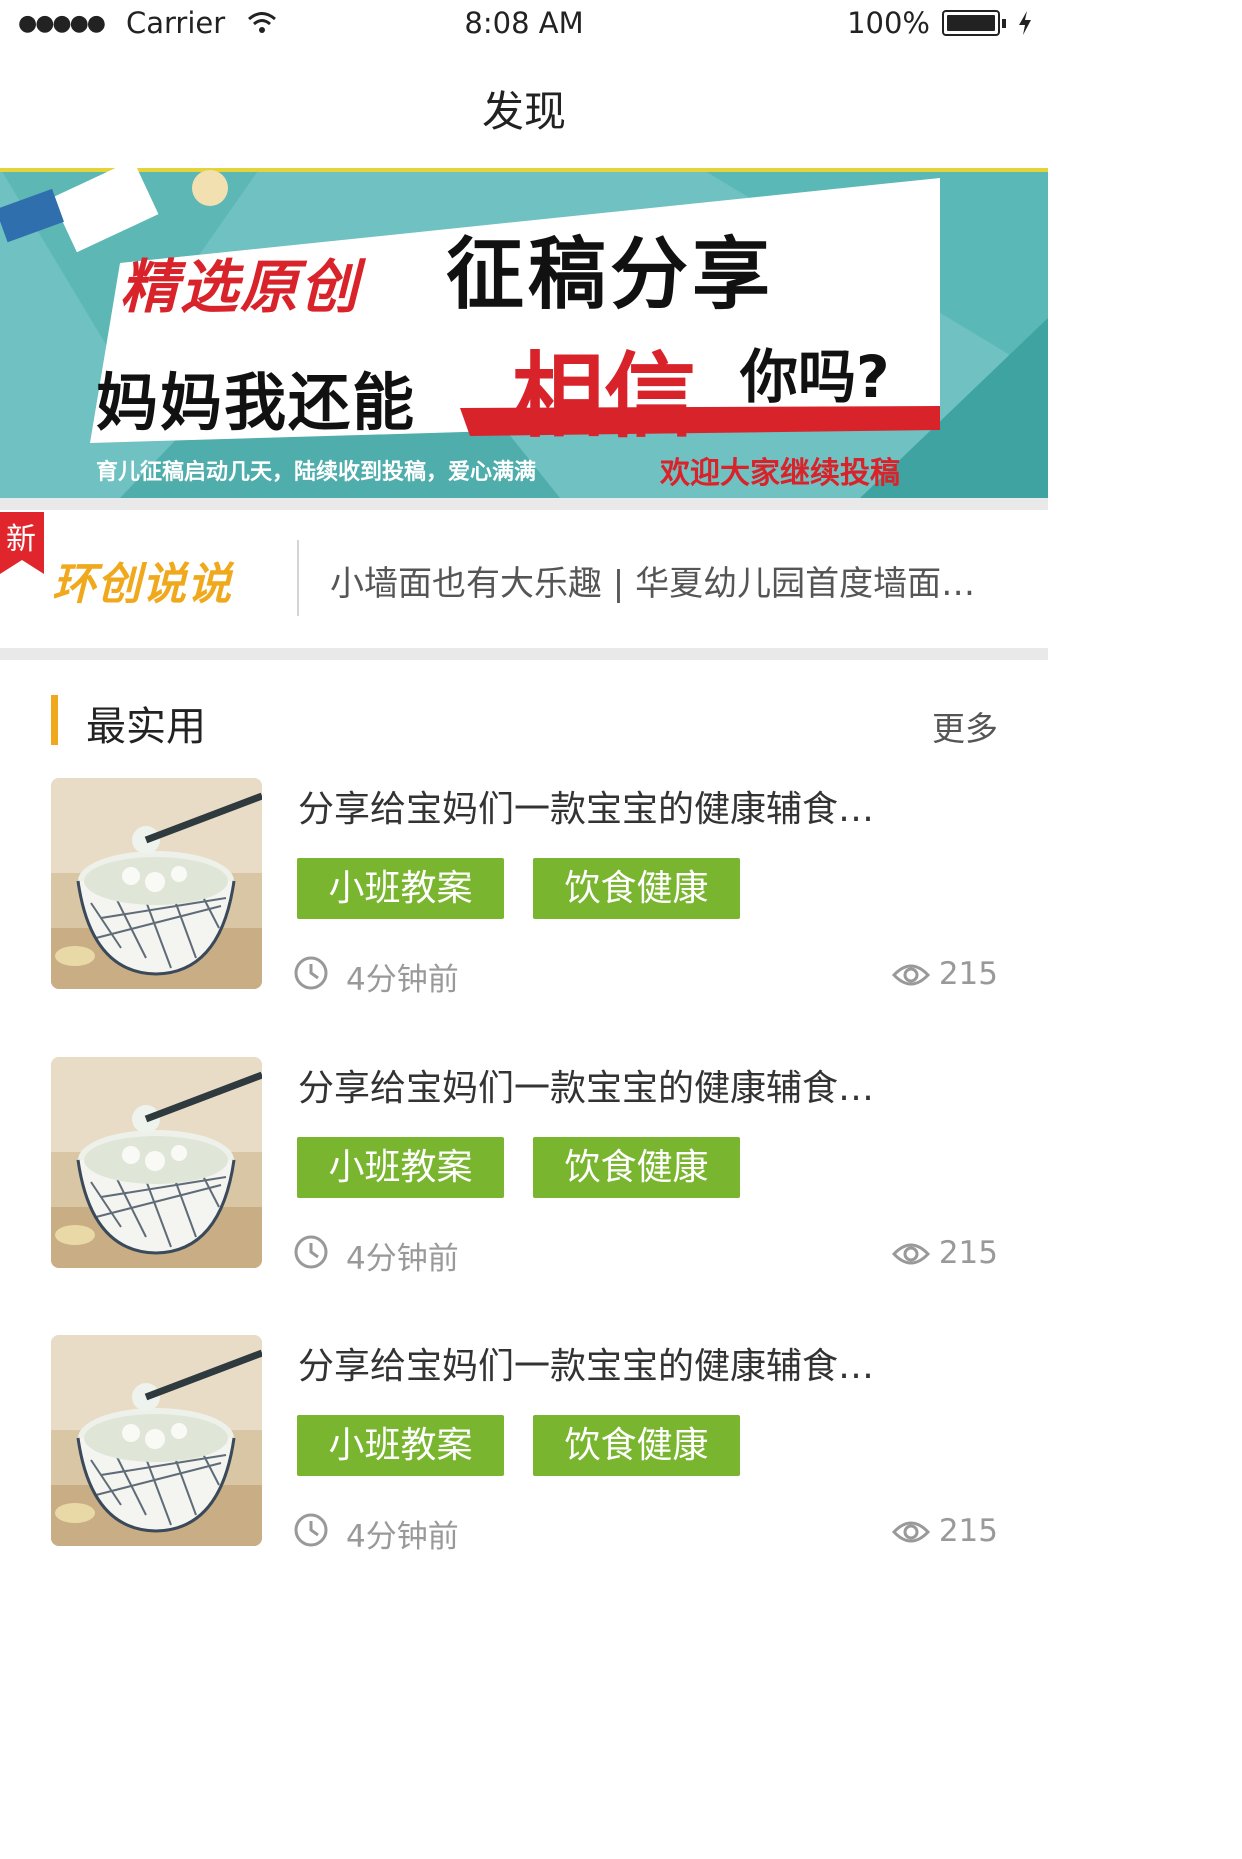 The height and width of the screenshot is (1859, 1242). What do you see at coordinates (523, 111) in the screenshot?
I see `page-title: 发现` at bounding box center [523, 111].